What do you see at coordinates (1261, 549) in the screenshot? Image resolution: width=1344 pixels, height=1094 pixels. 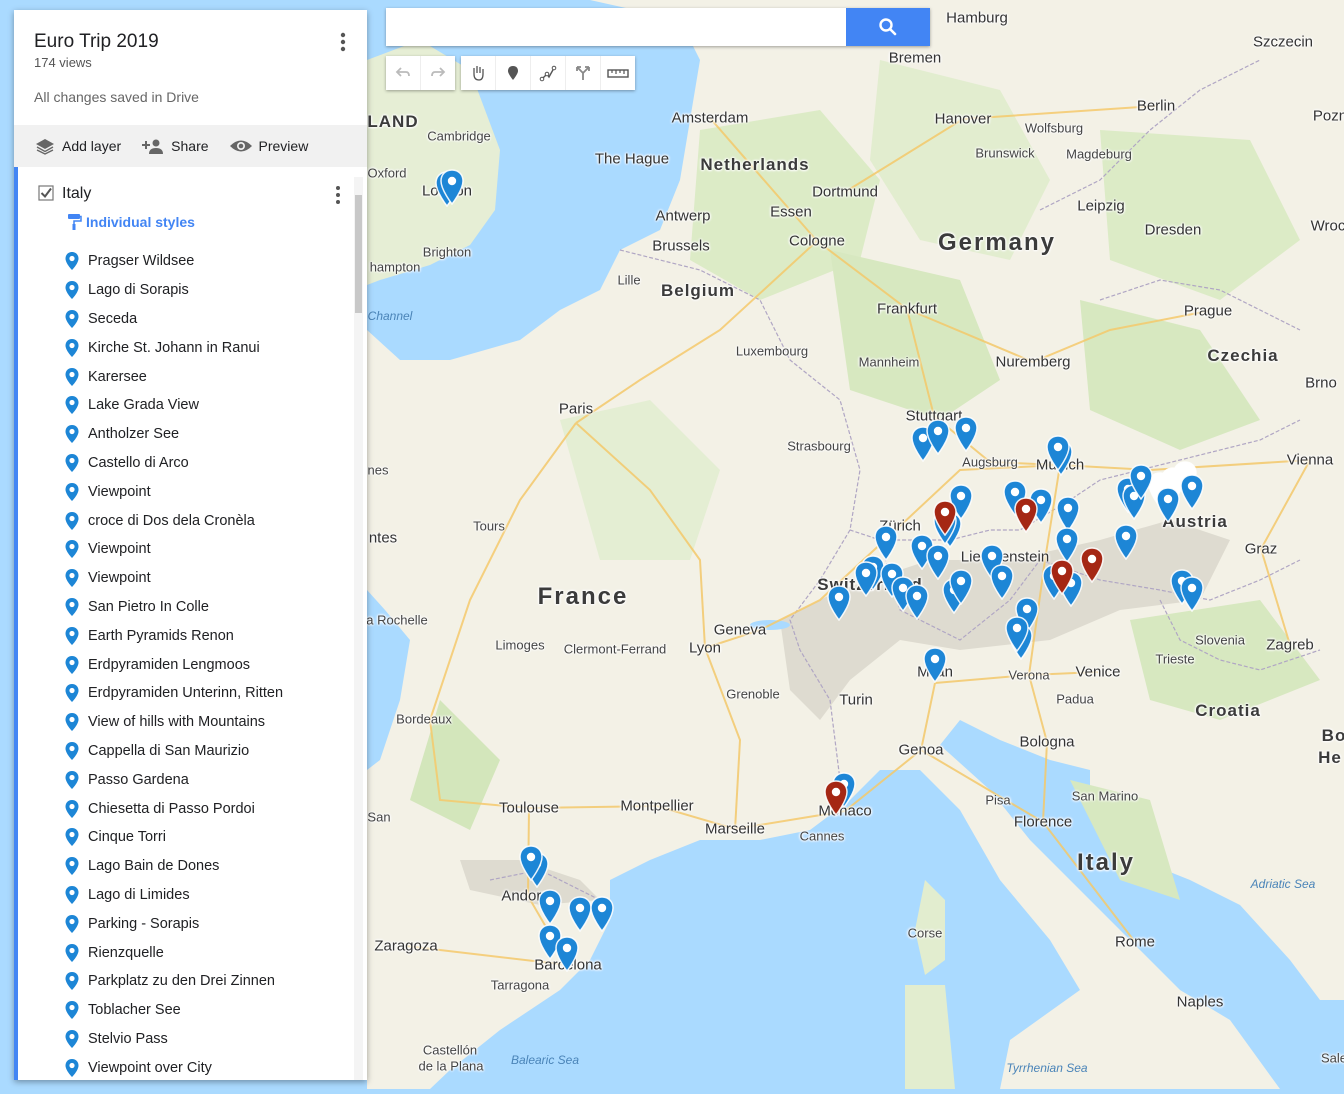 I see `map-label: Graz` at bounding box center [1261, 549].